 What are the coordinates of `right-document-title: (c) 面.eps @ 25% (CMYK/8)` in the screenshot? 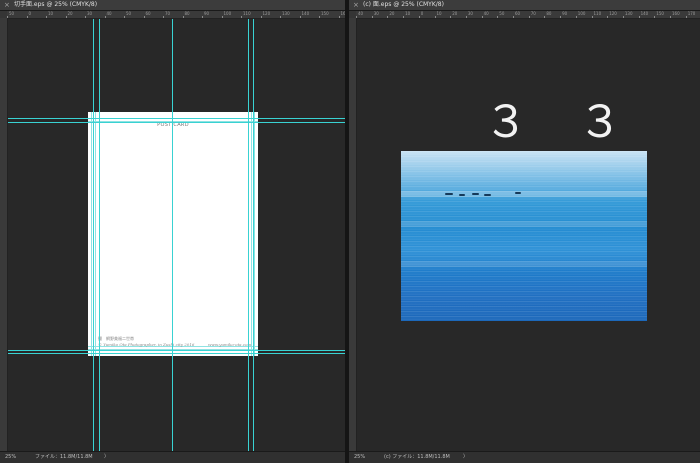 It's located at (403, 5).